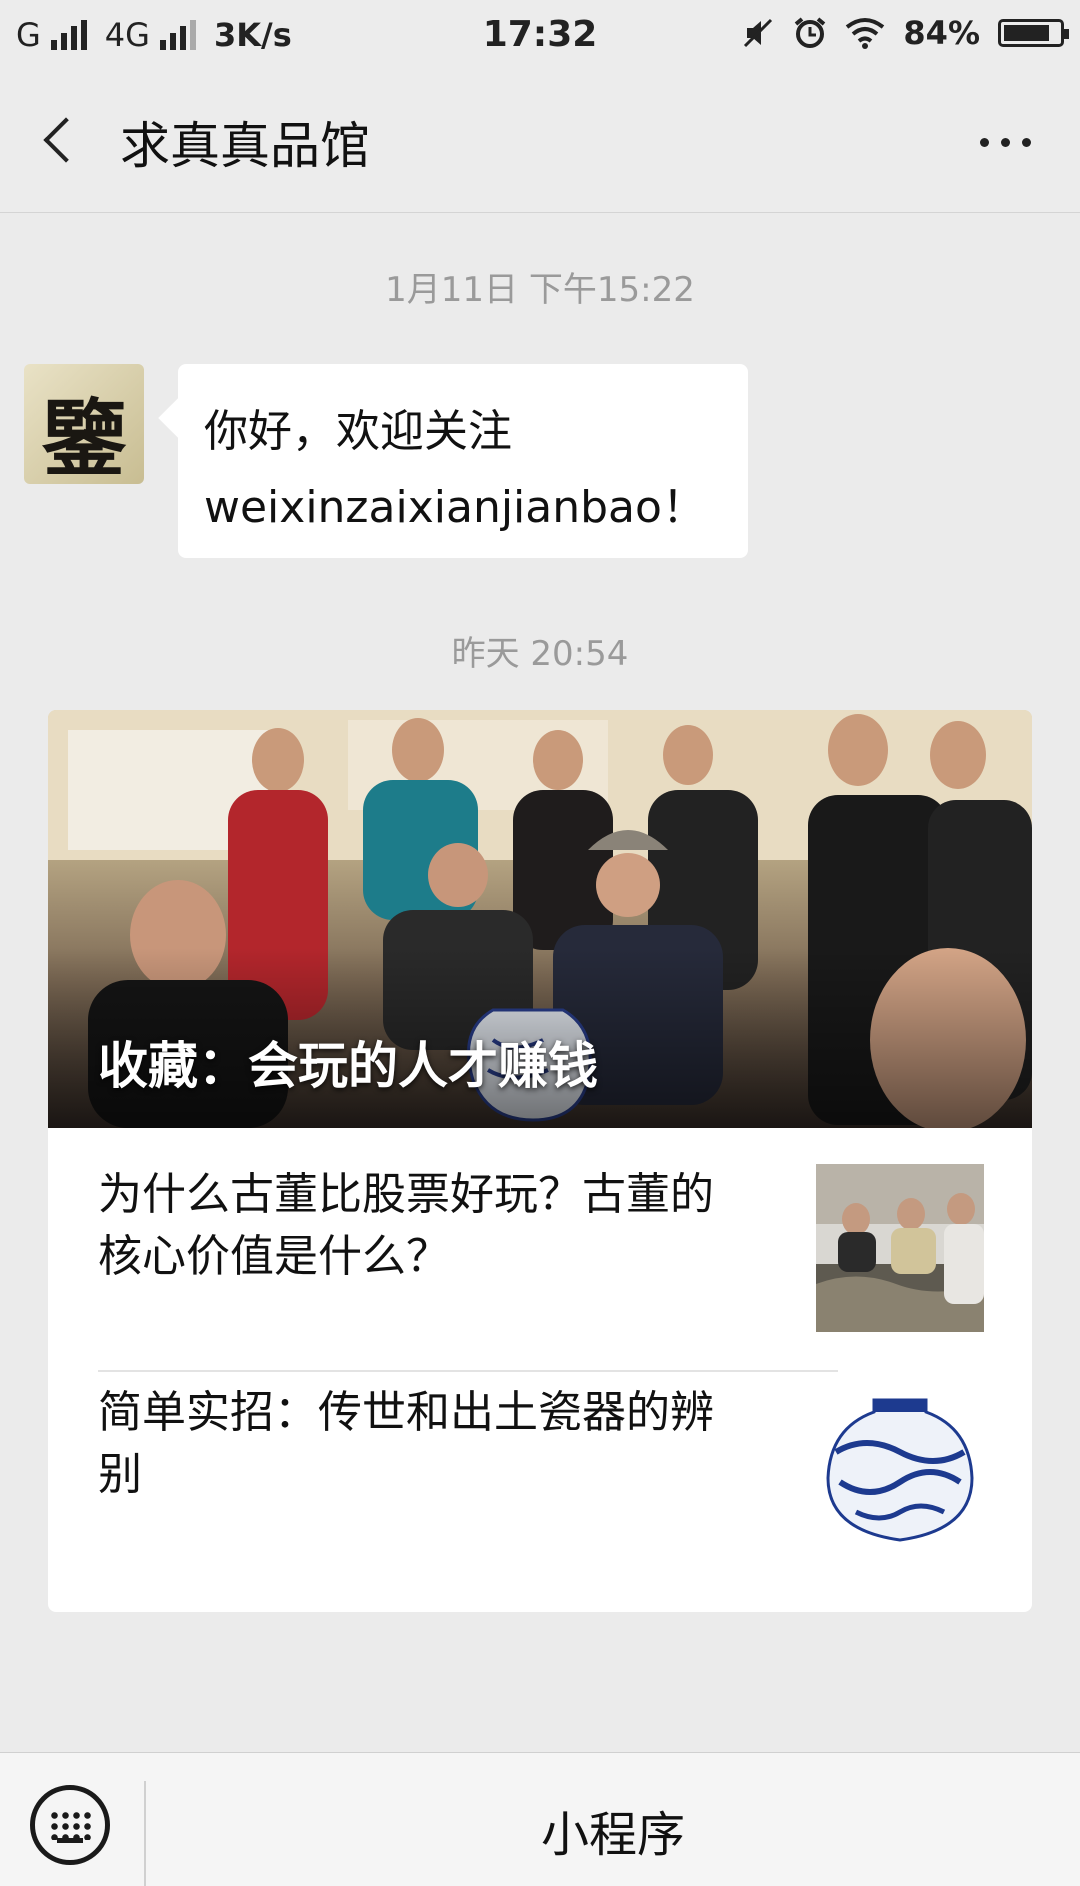  I want to click on article-timestamp: 昨天 20:54, so click(540, 654).